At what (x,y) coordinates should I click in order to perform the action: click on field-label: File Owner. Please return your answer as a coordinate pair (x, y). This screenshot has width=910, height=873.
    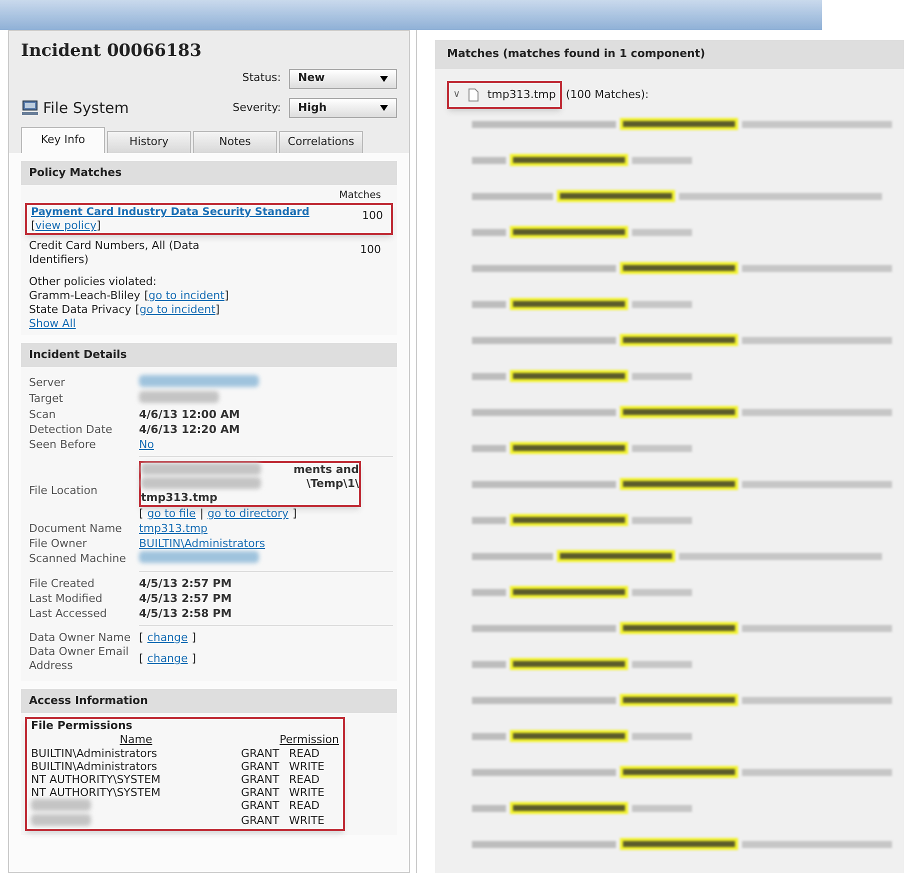
    Looking at the image, I should click on (58, 543).